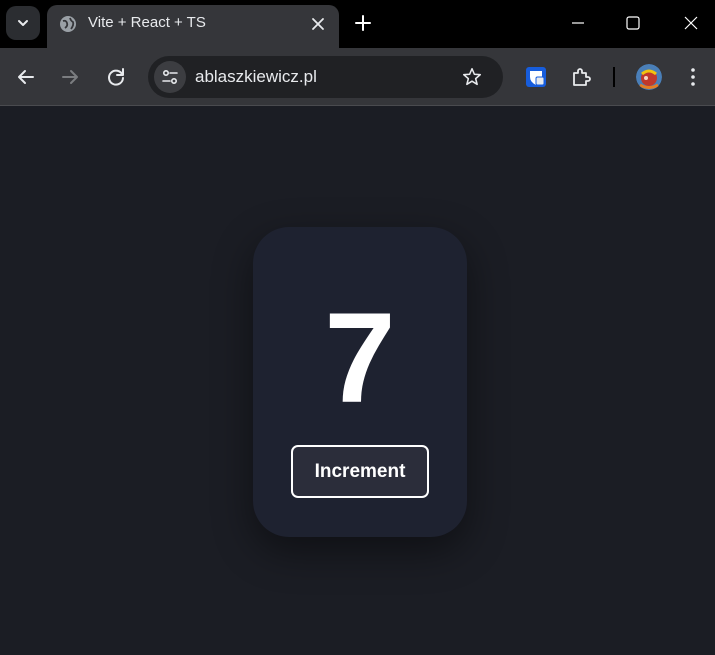 The image size is (715, 655). Describe the element at coordinates (693, 77) in the screenshot. I see `kebab-menu-icon` at that location.